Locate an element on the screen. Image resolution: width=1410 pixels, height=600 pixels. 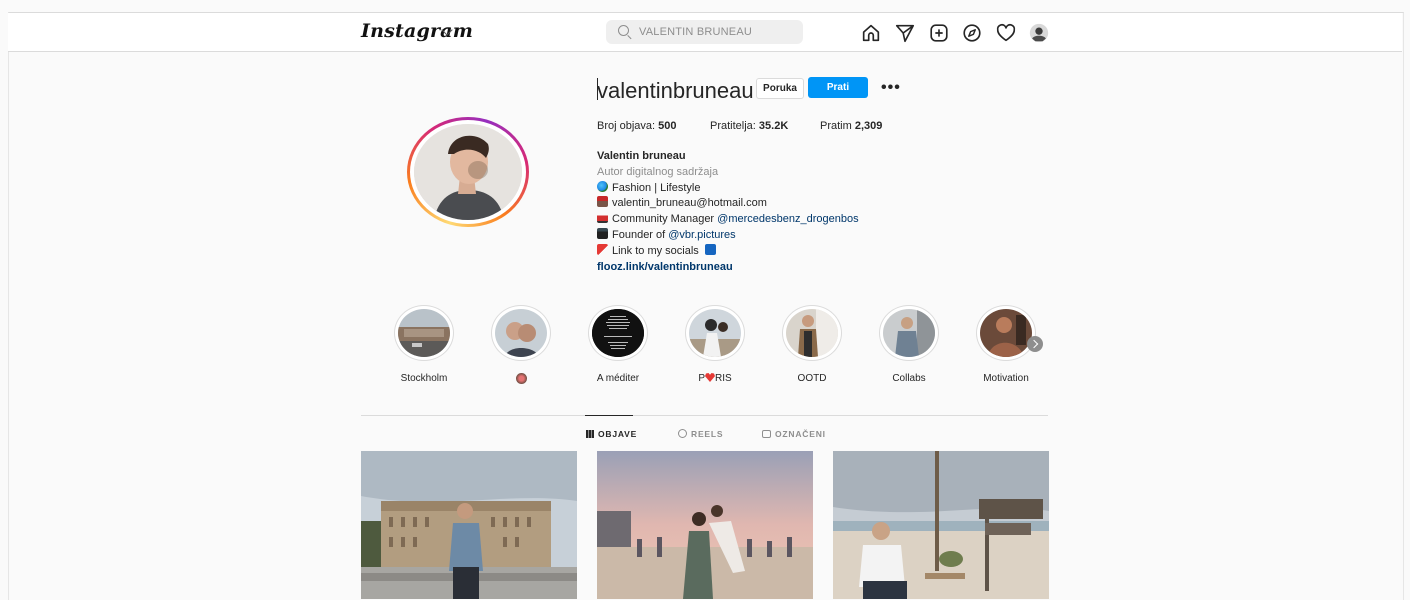
more-options-icon: ••• is located at coordinates (891, 88).